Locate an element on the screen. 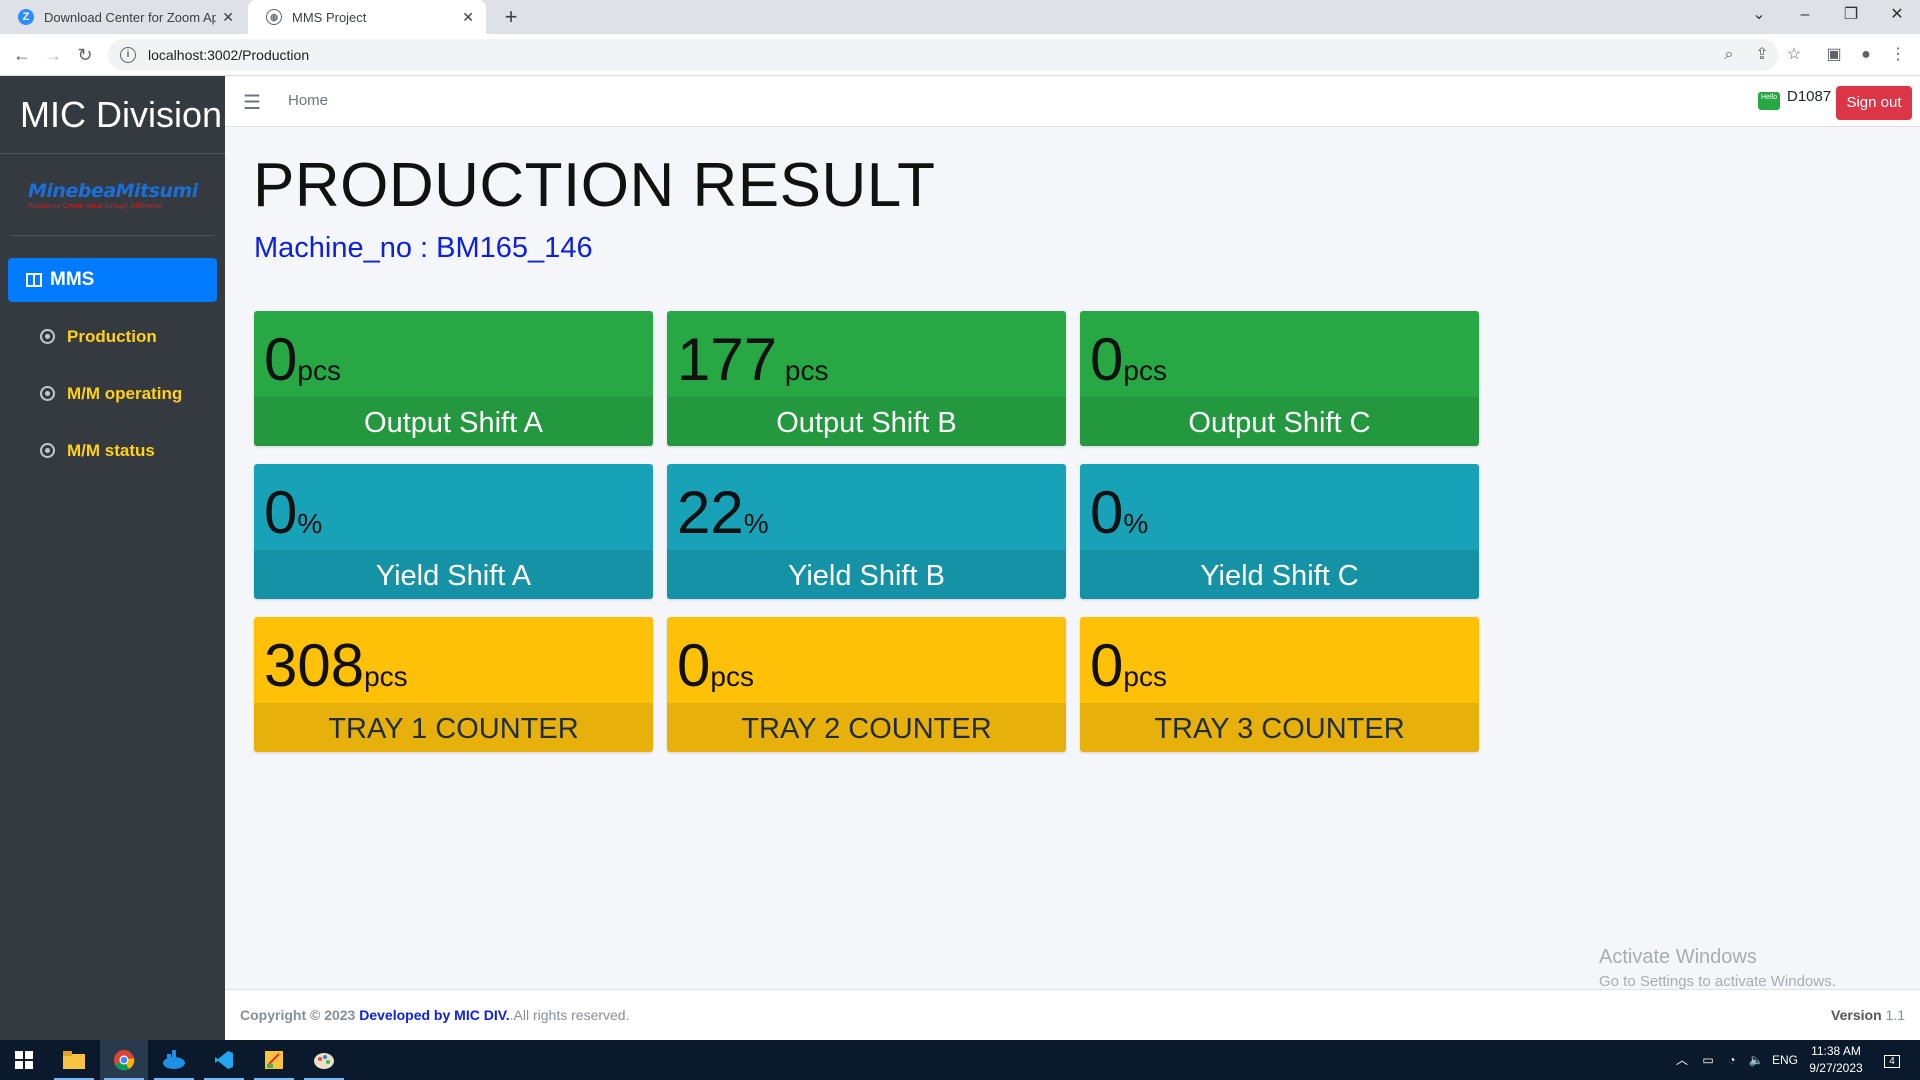 Image resolution: width=1920 pixels, height=1080 pixels. reload-icon: ↻ is located at coordinates (85, 55).